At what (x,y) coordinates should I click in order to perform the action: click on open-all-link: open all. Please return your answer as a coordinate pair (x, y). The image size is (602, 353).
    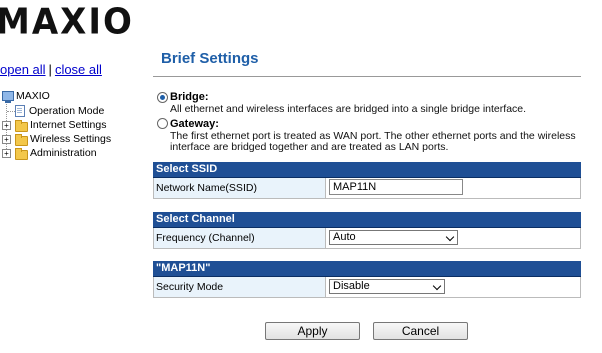
    Looking at the image, I should click on (23, 69).